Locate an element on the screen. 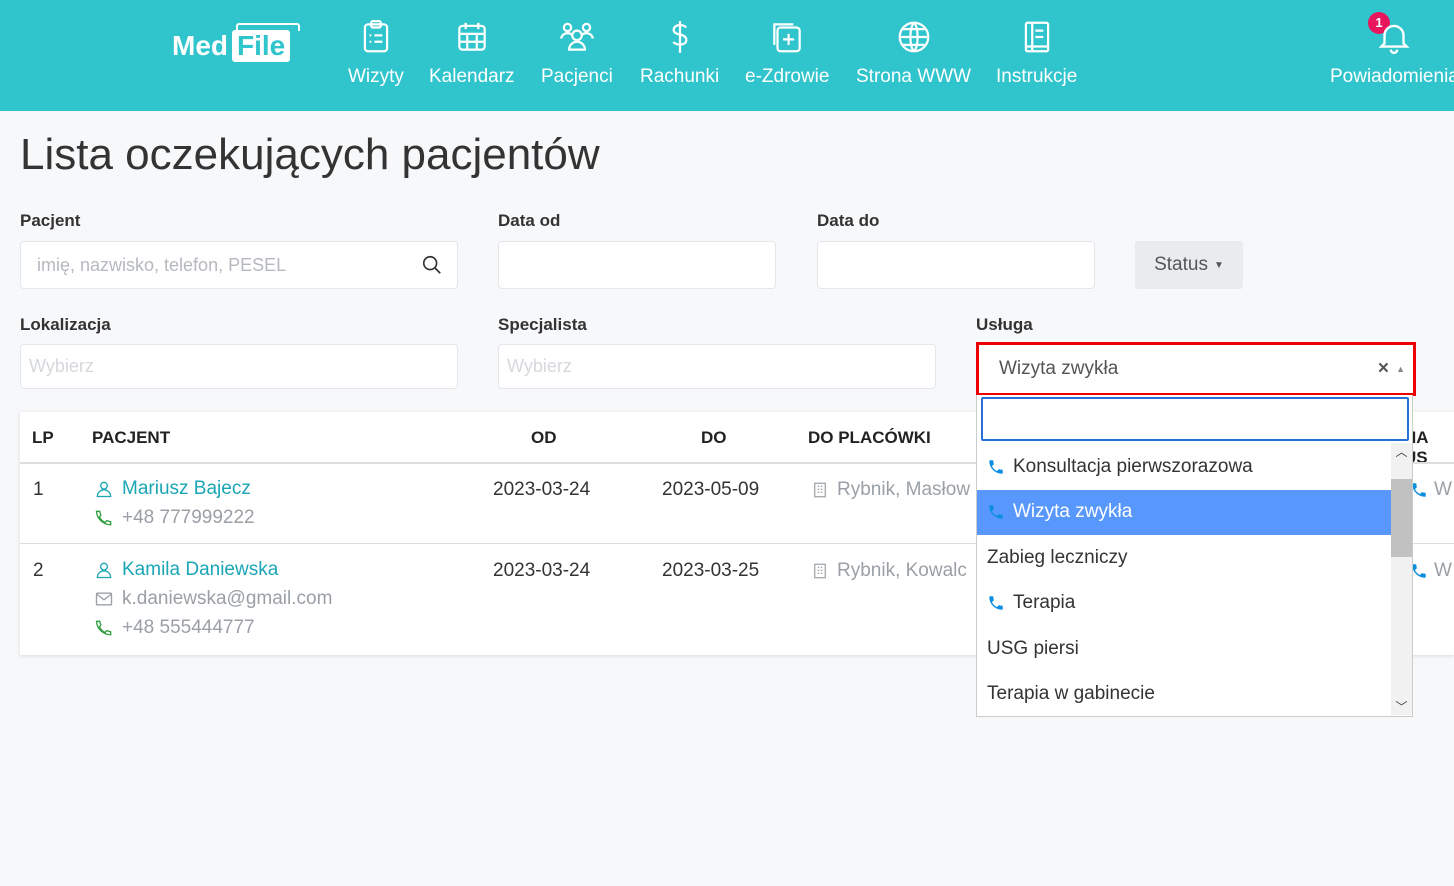 The image size is (1454, 886). service-option: USG piersi is located at coordinates (1184, 648).